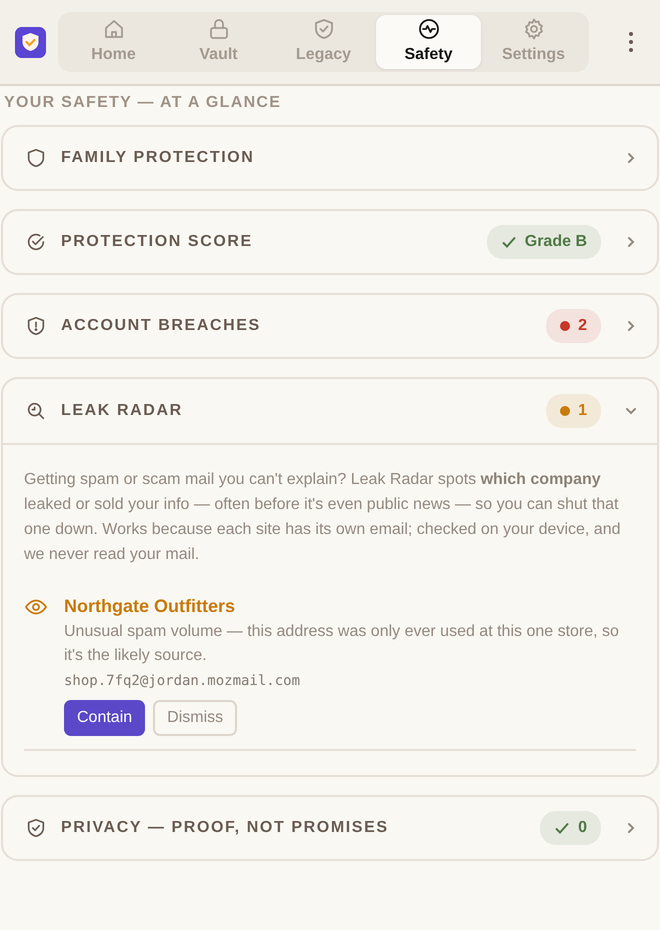  I want to click on card-title: FAMILY PROTECTION, so click(158, 158).